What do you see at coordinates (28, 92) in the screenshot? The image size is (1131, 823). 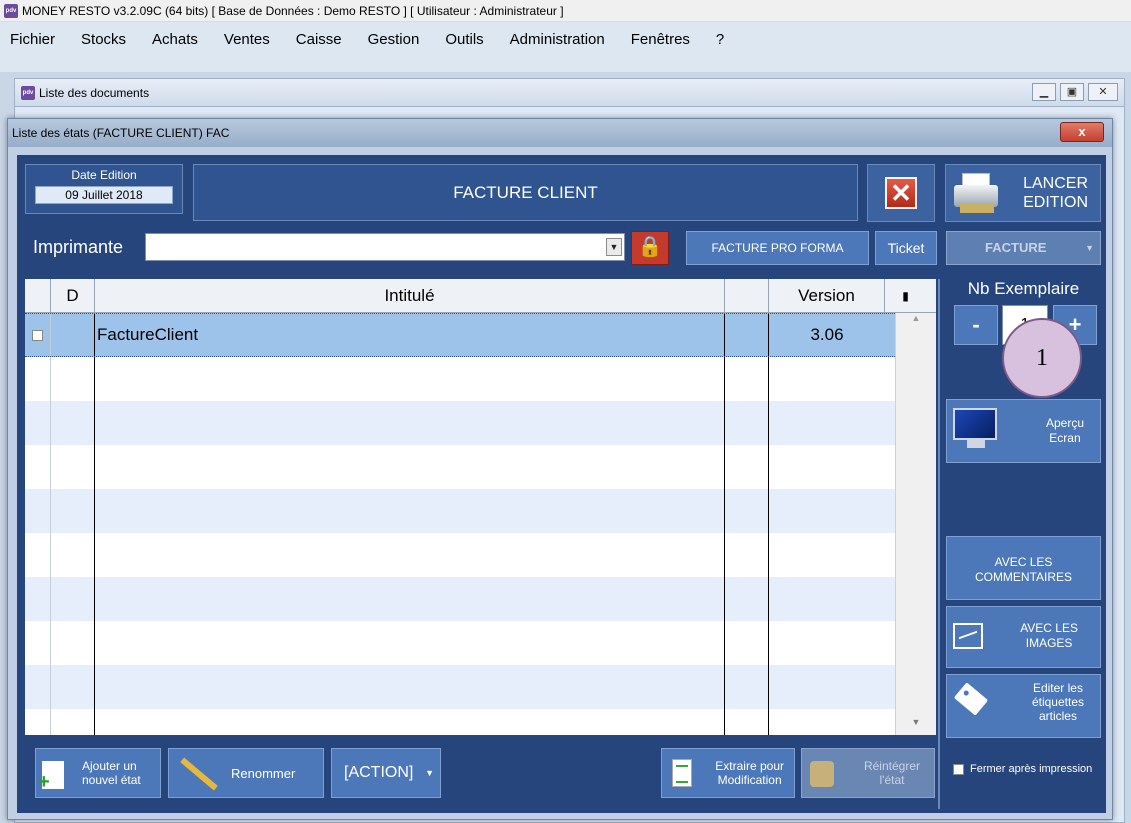 I see `window-logo-icon: pdv` at bounding box center [28, 92].